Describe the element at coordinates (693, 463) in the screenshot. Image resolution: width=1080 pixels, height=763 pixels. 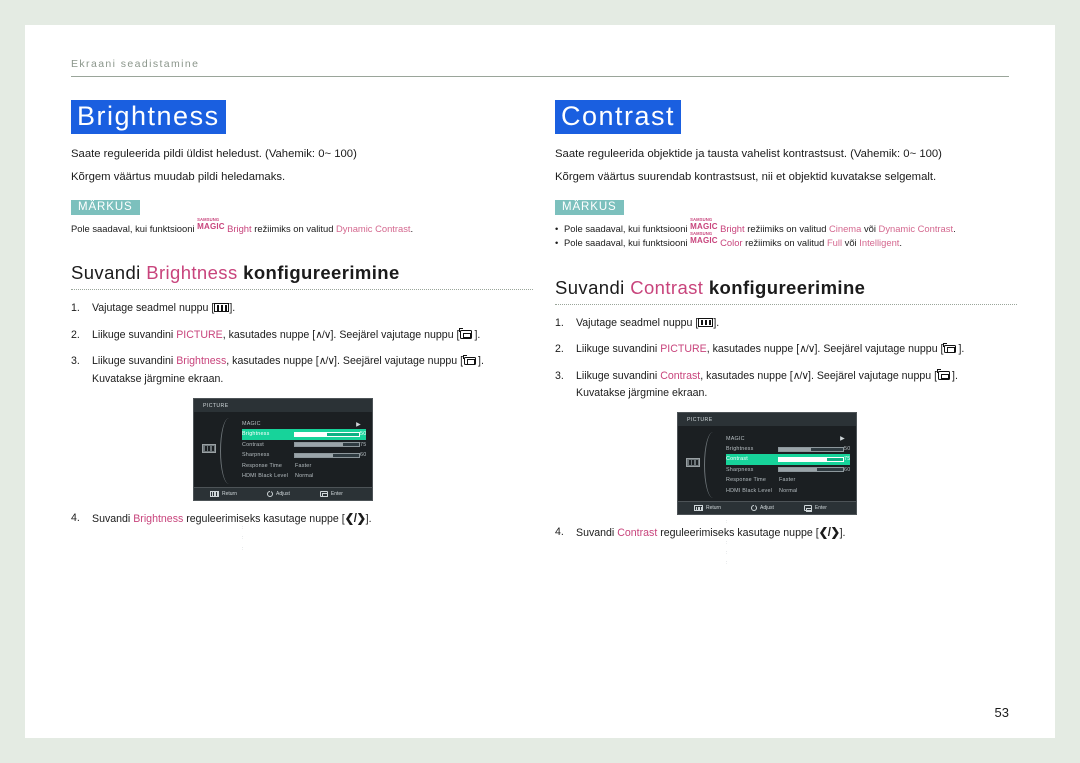
I see `osd-menu-icon` at that location.